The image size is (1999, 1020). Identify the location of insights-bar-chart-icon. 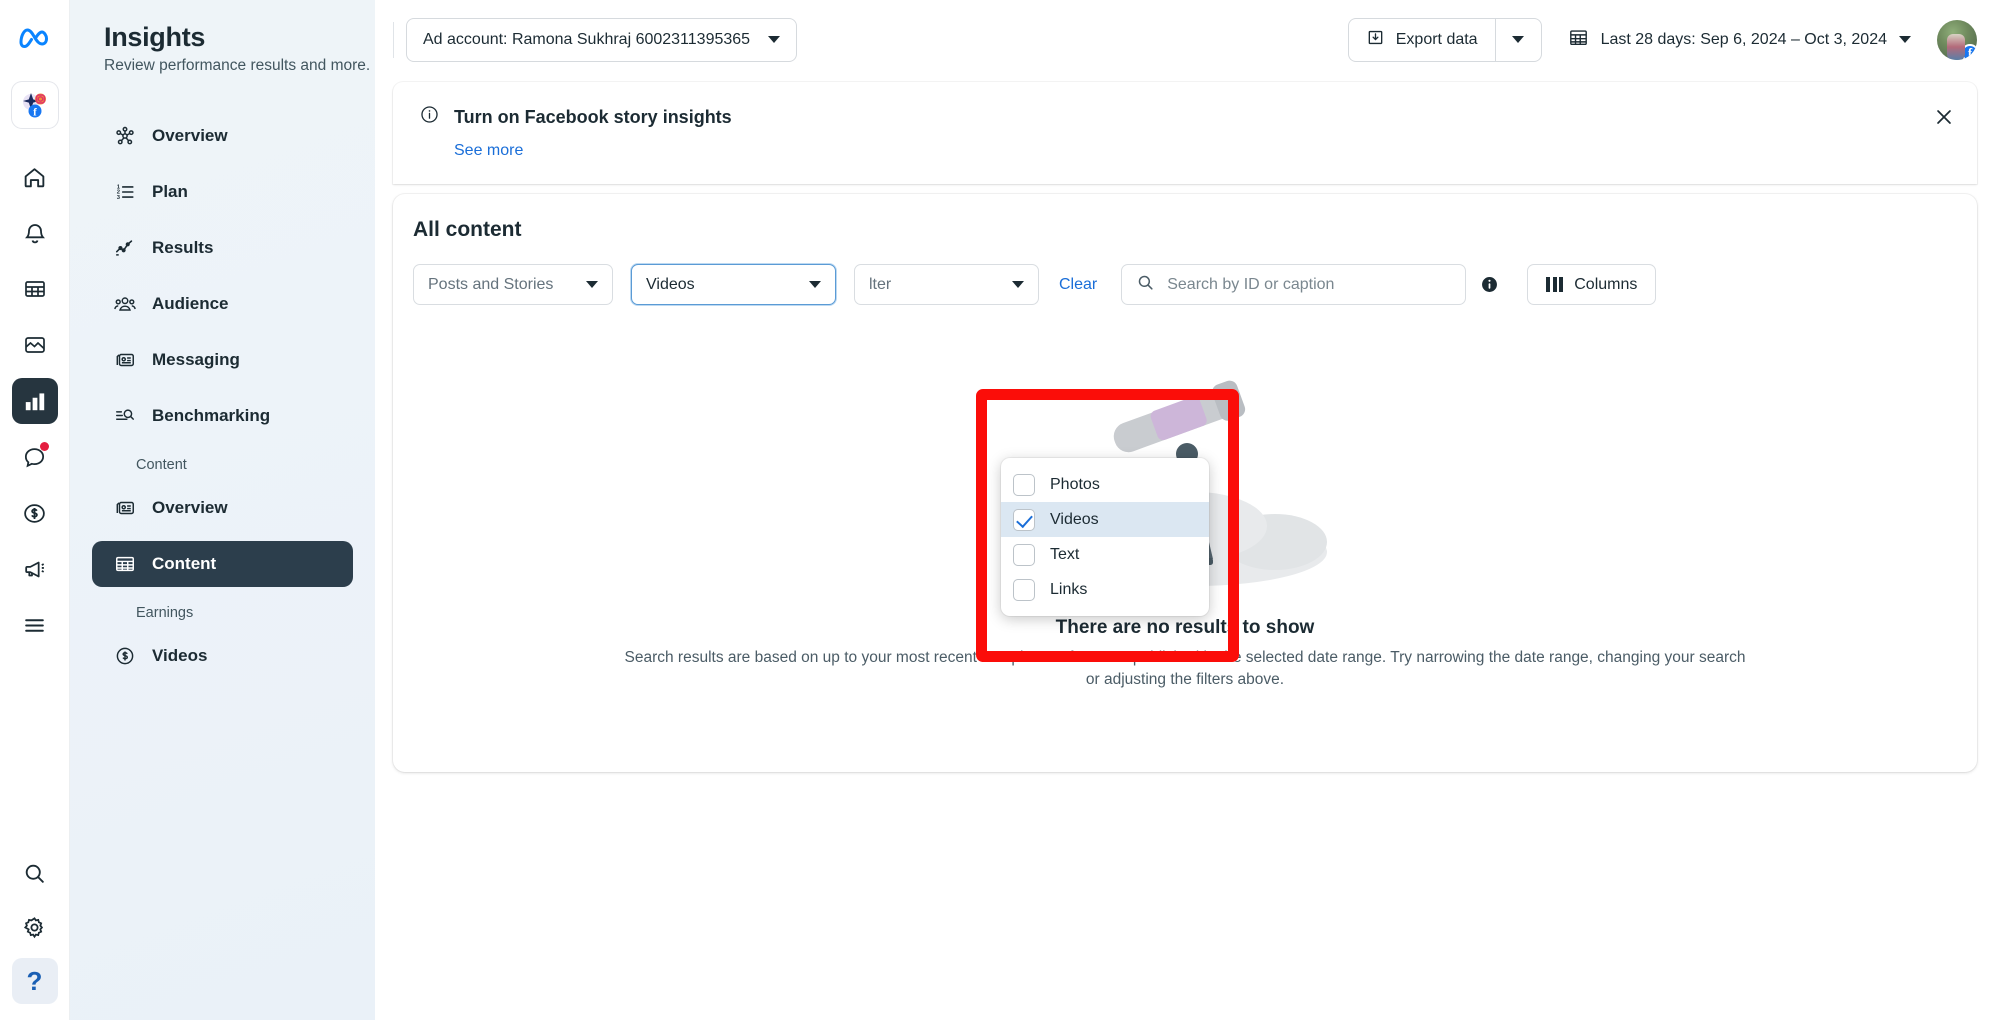
(34, 401).